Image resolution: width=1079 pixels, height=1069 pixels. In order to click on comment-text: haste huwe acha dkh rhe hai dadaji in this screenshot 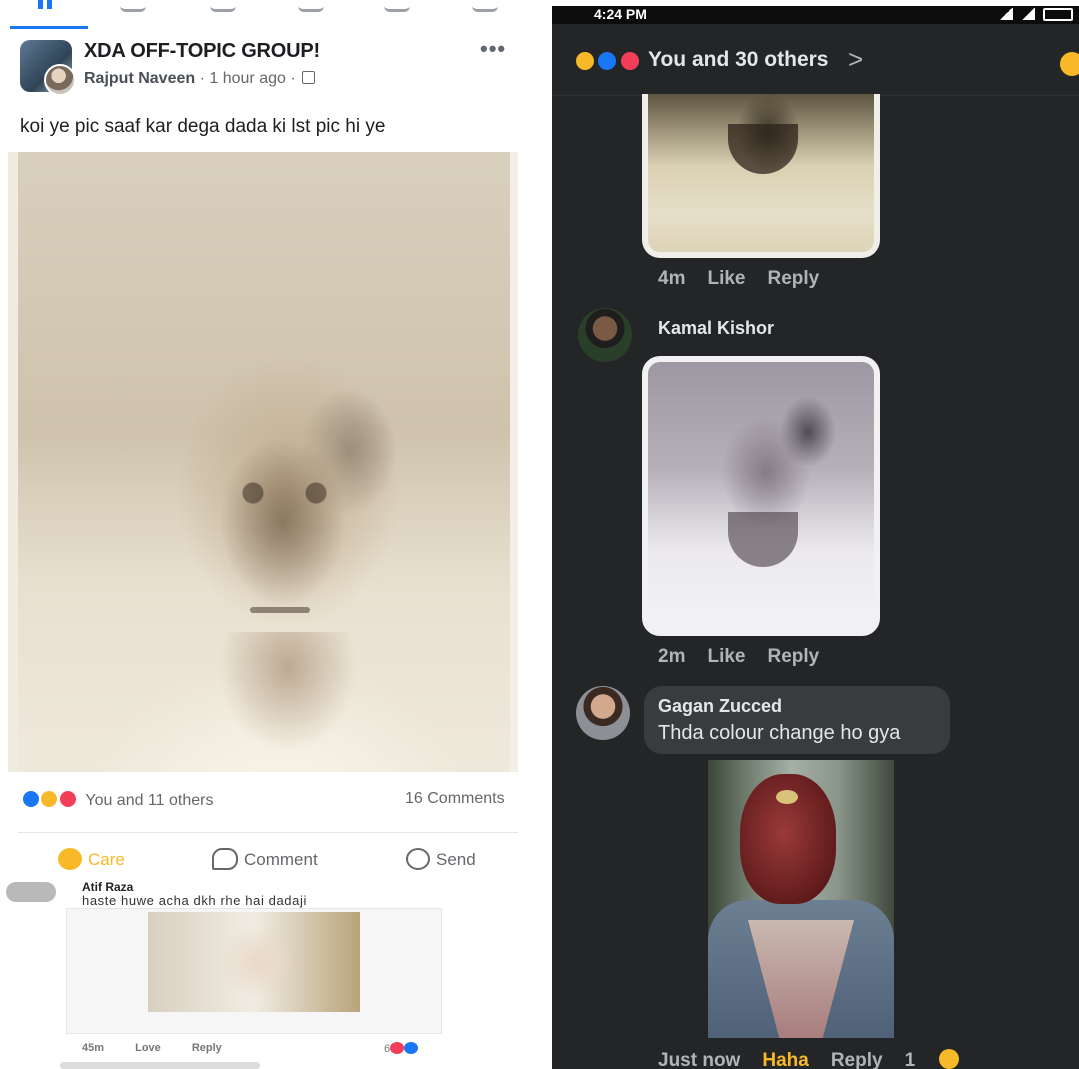, I will do `click(194, 900)`.